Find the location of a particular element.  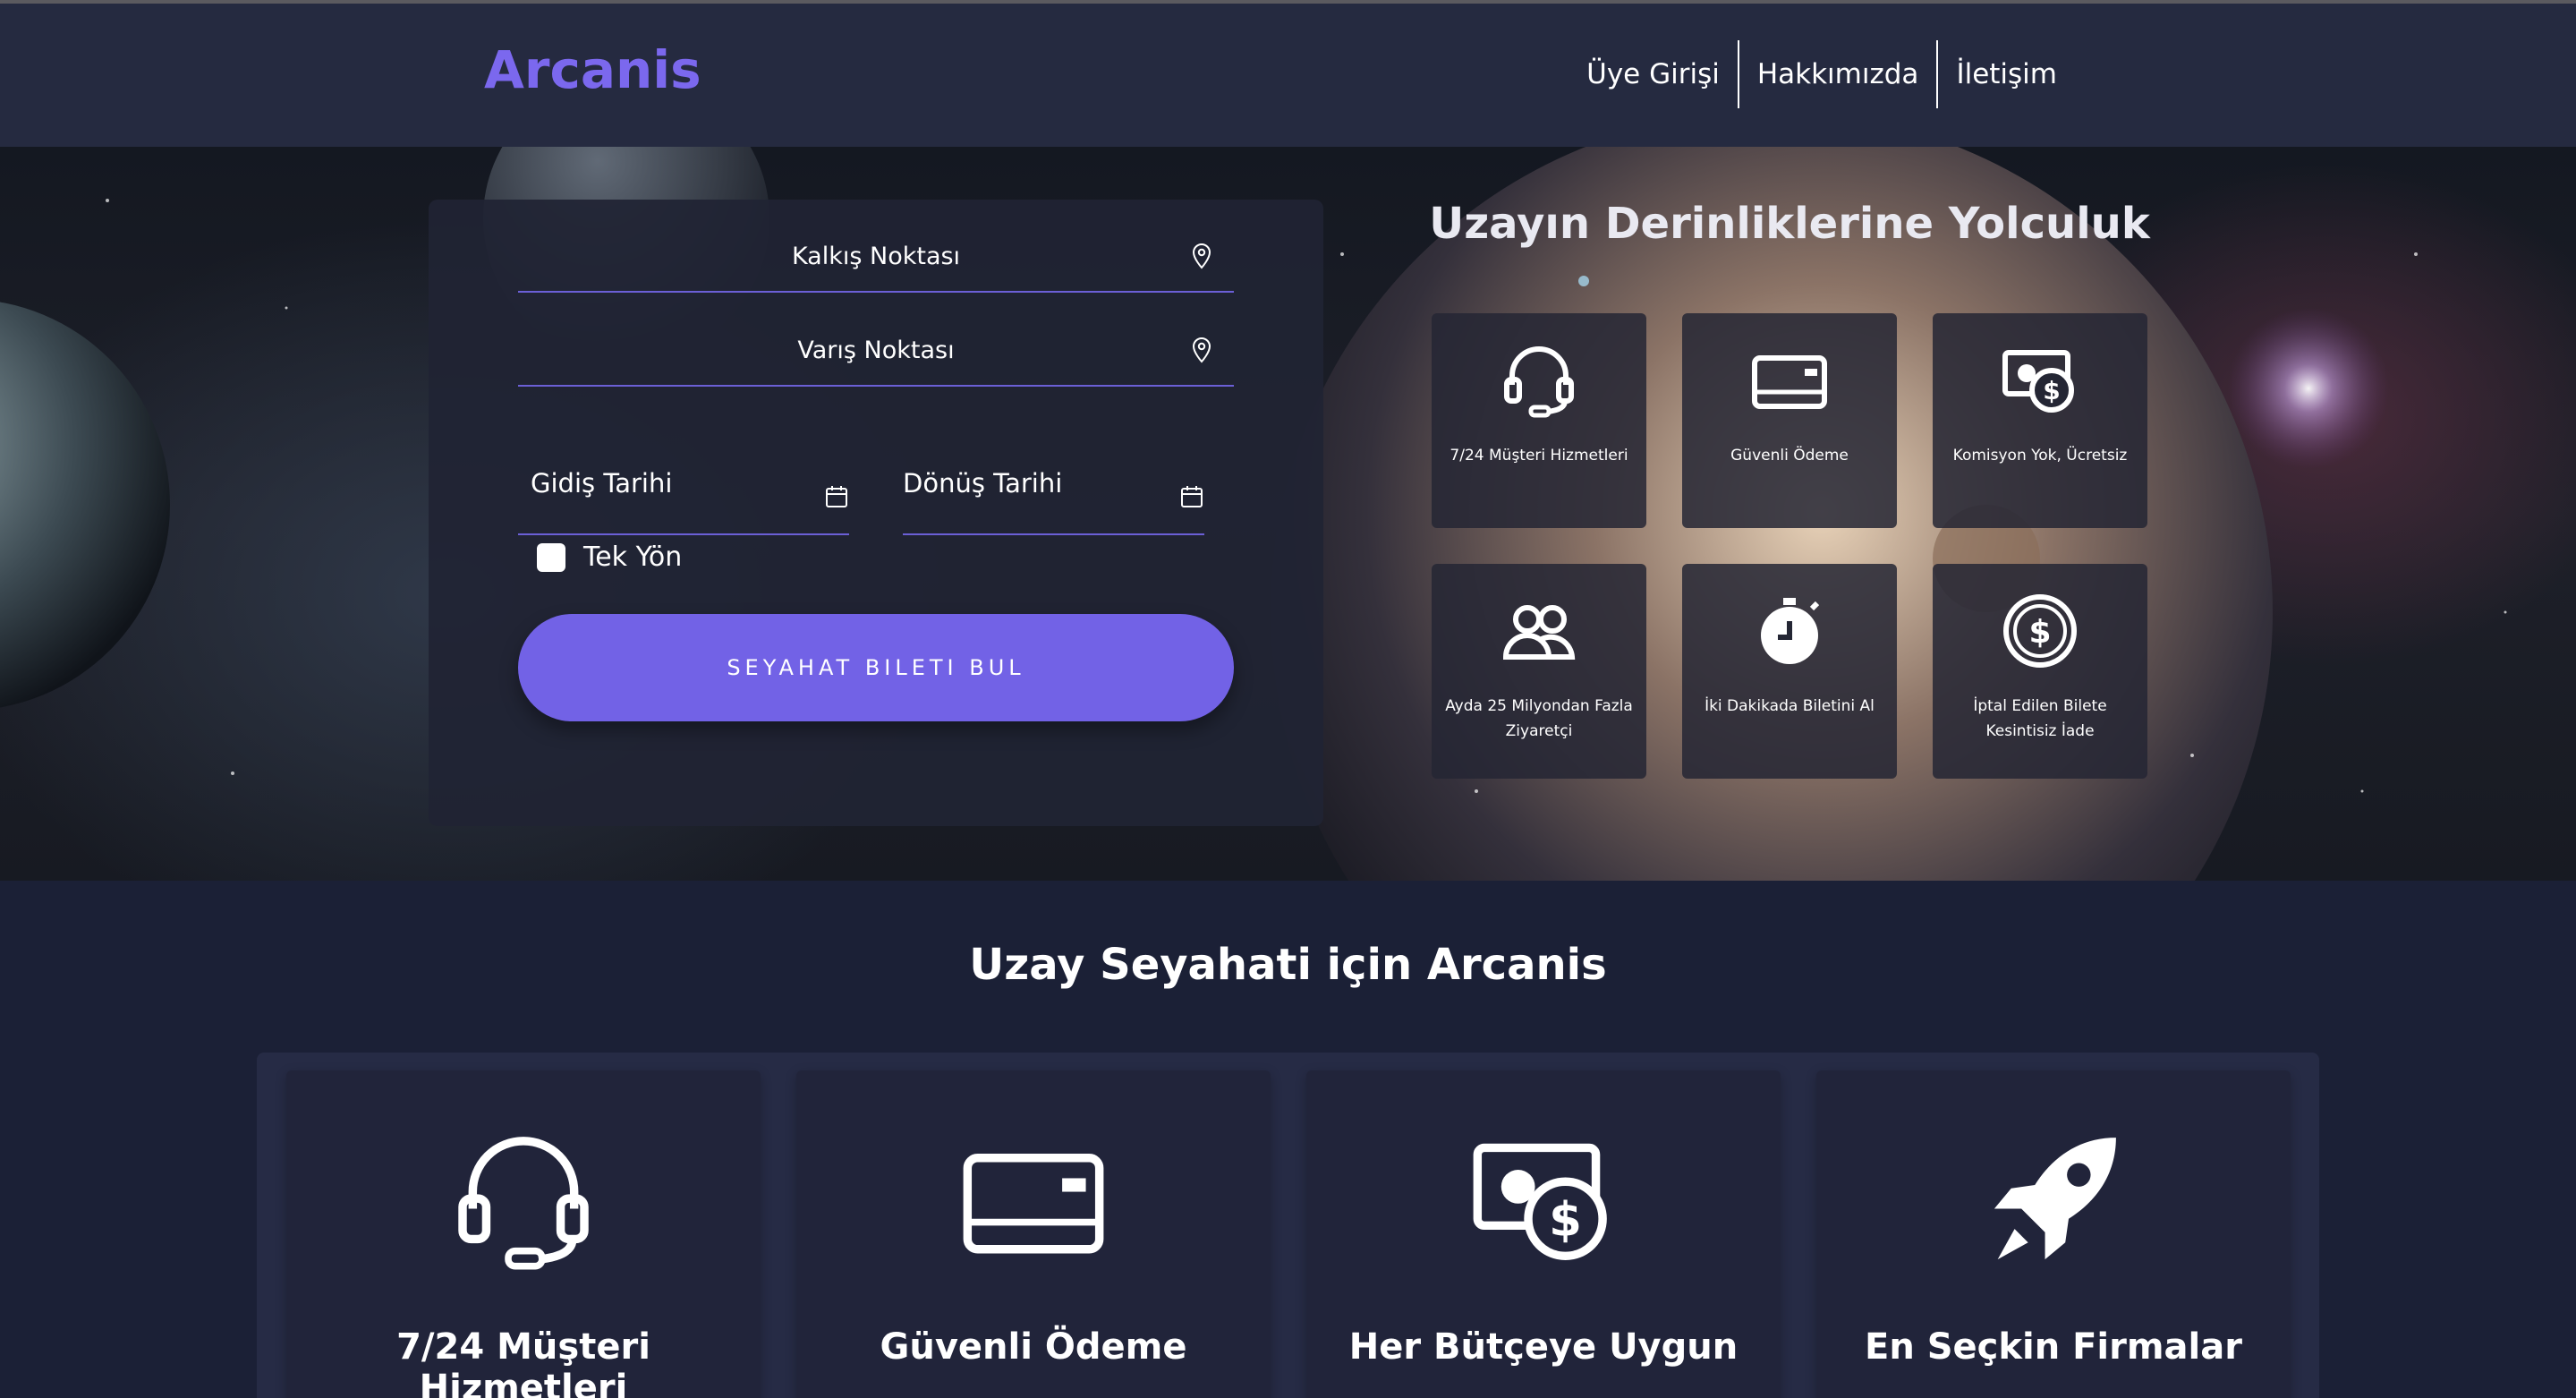

arrival-field: Varış Noktası is located at coordinates (876, 340).